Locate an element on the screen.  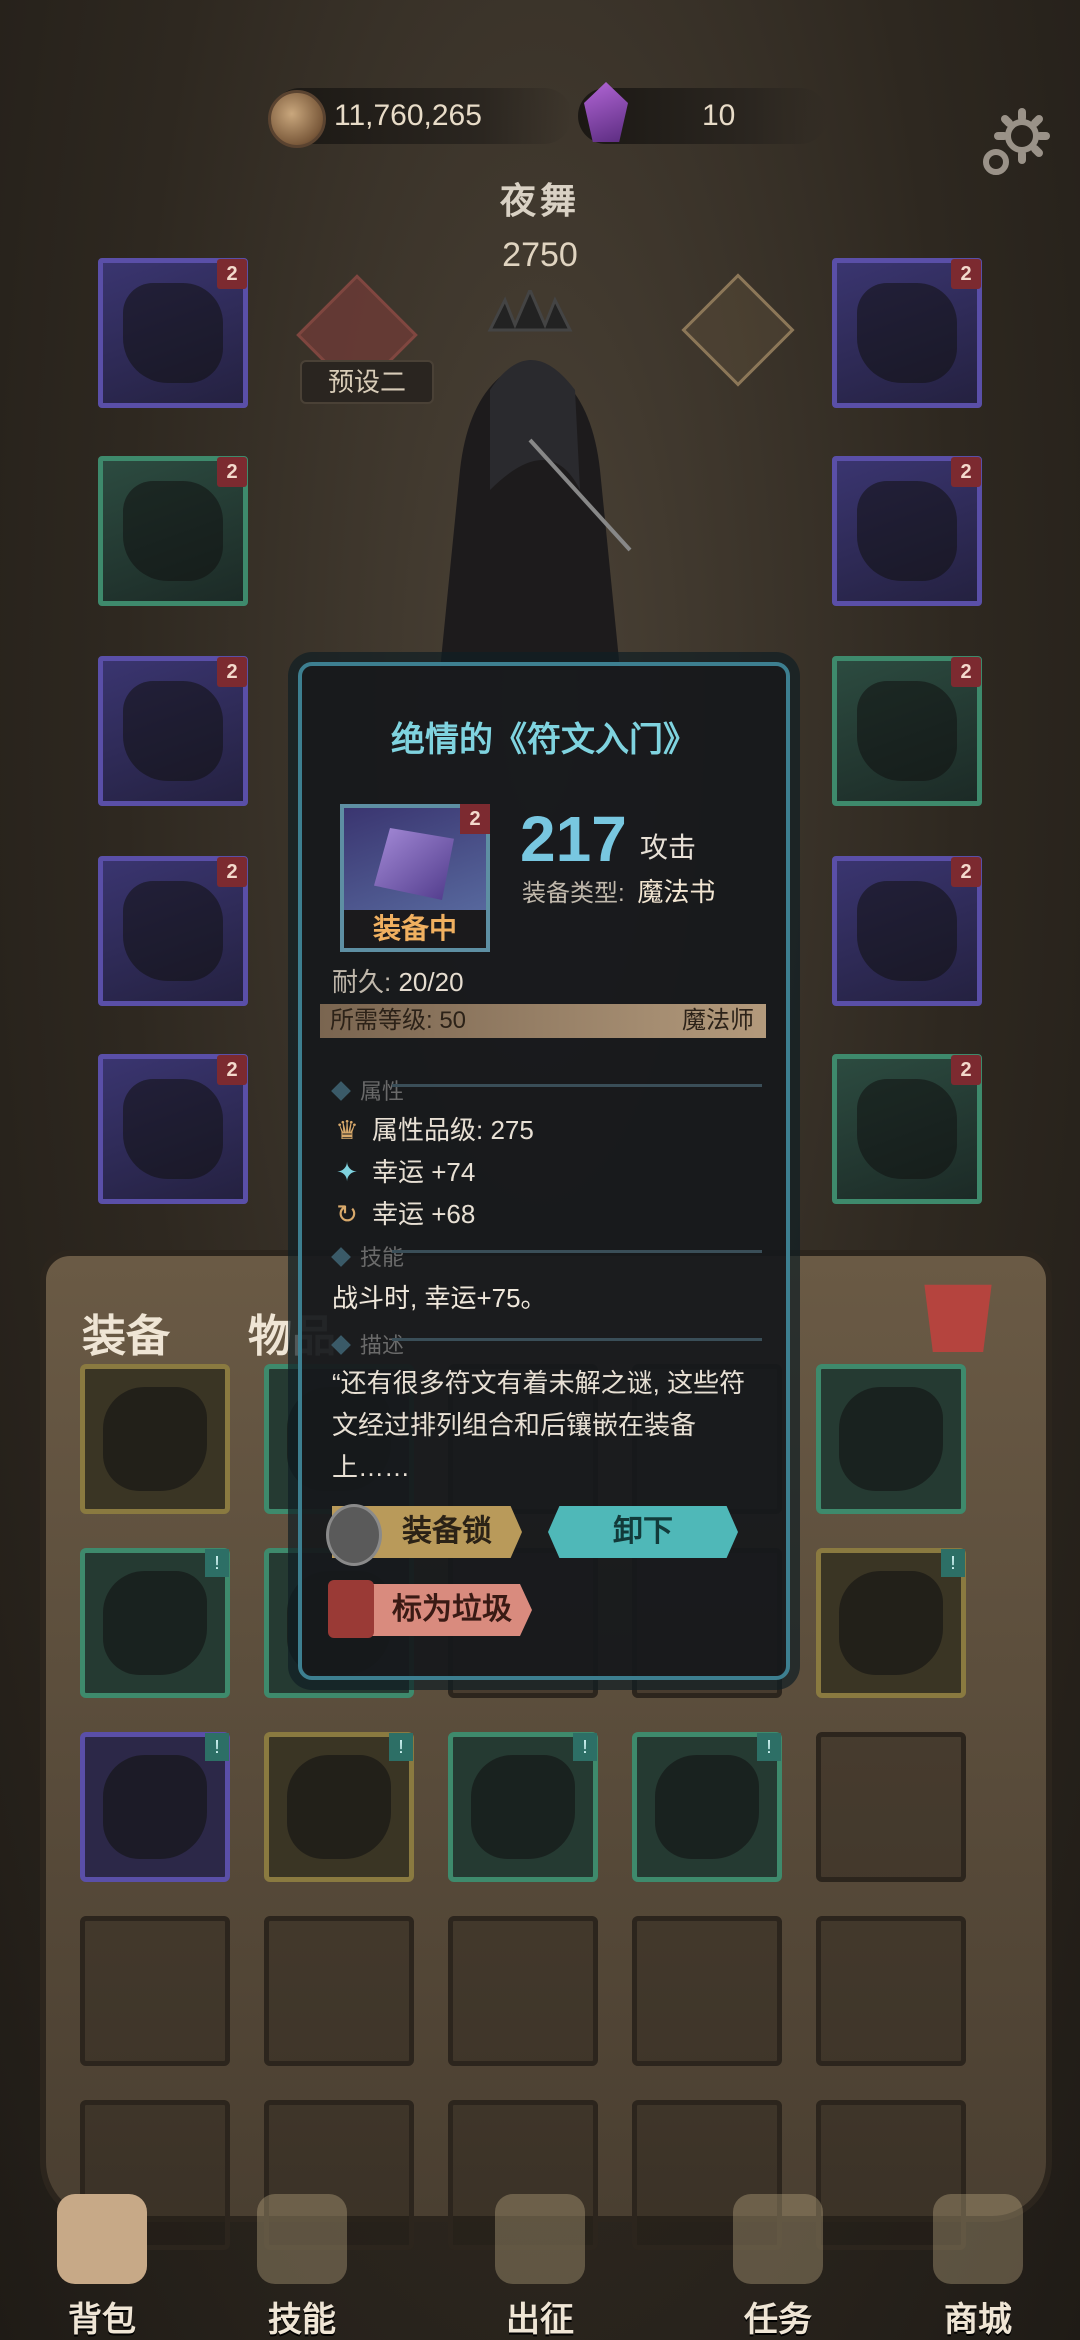
required-level: 所需等级: 50 is located at coordinates (398, 1020).